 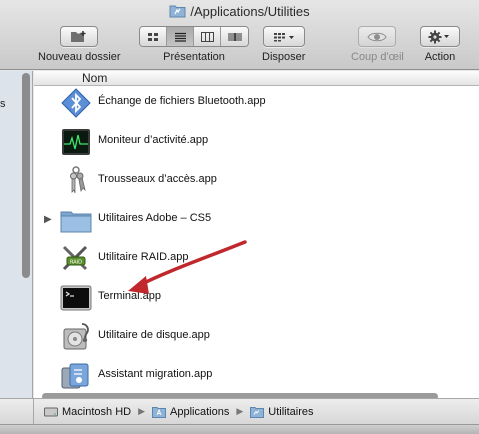 What do you see at coordinates (17, 411) in the screenshot?
I see `sidebar-footer` at bounding box center [17, 411].